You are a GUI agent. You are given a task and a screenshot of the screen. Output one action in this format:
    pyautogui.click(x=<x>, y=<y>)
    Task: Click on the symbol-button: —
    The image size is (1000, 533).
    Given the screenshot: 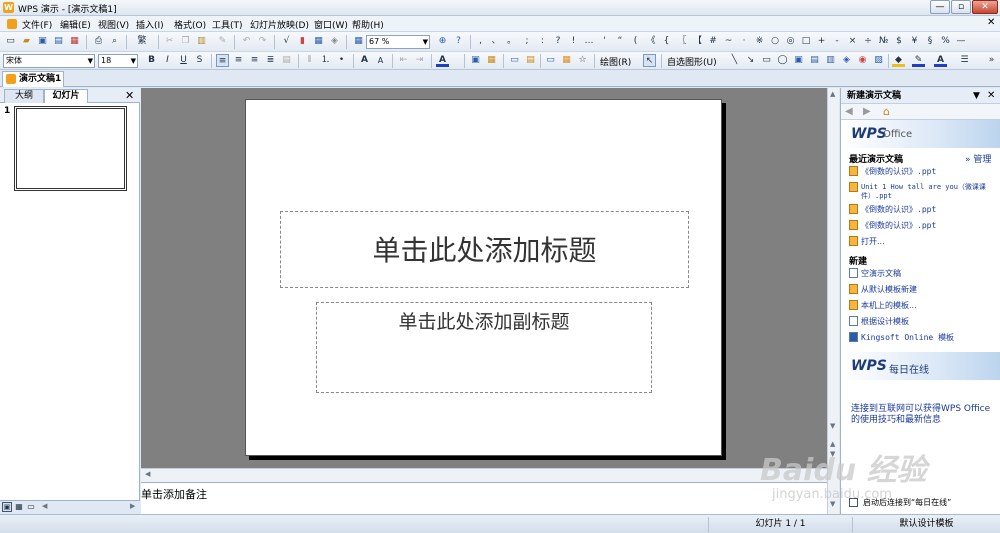 What is the action you would take?
    pyautogui.click(x=961, y=41)
    